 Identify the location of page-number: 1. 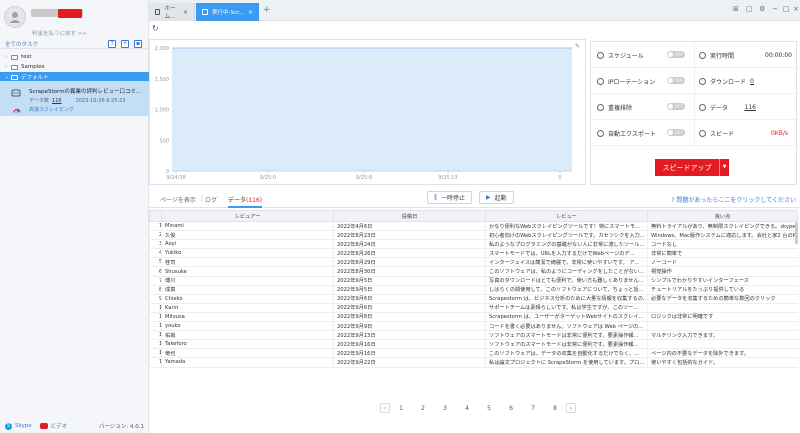
(401, 408).